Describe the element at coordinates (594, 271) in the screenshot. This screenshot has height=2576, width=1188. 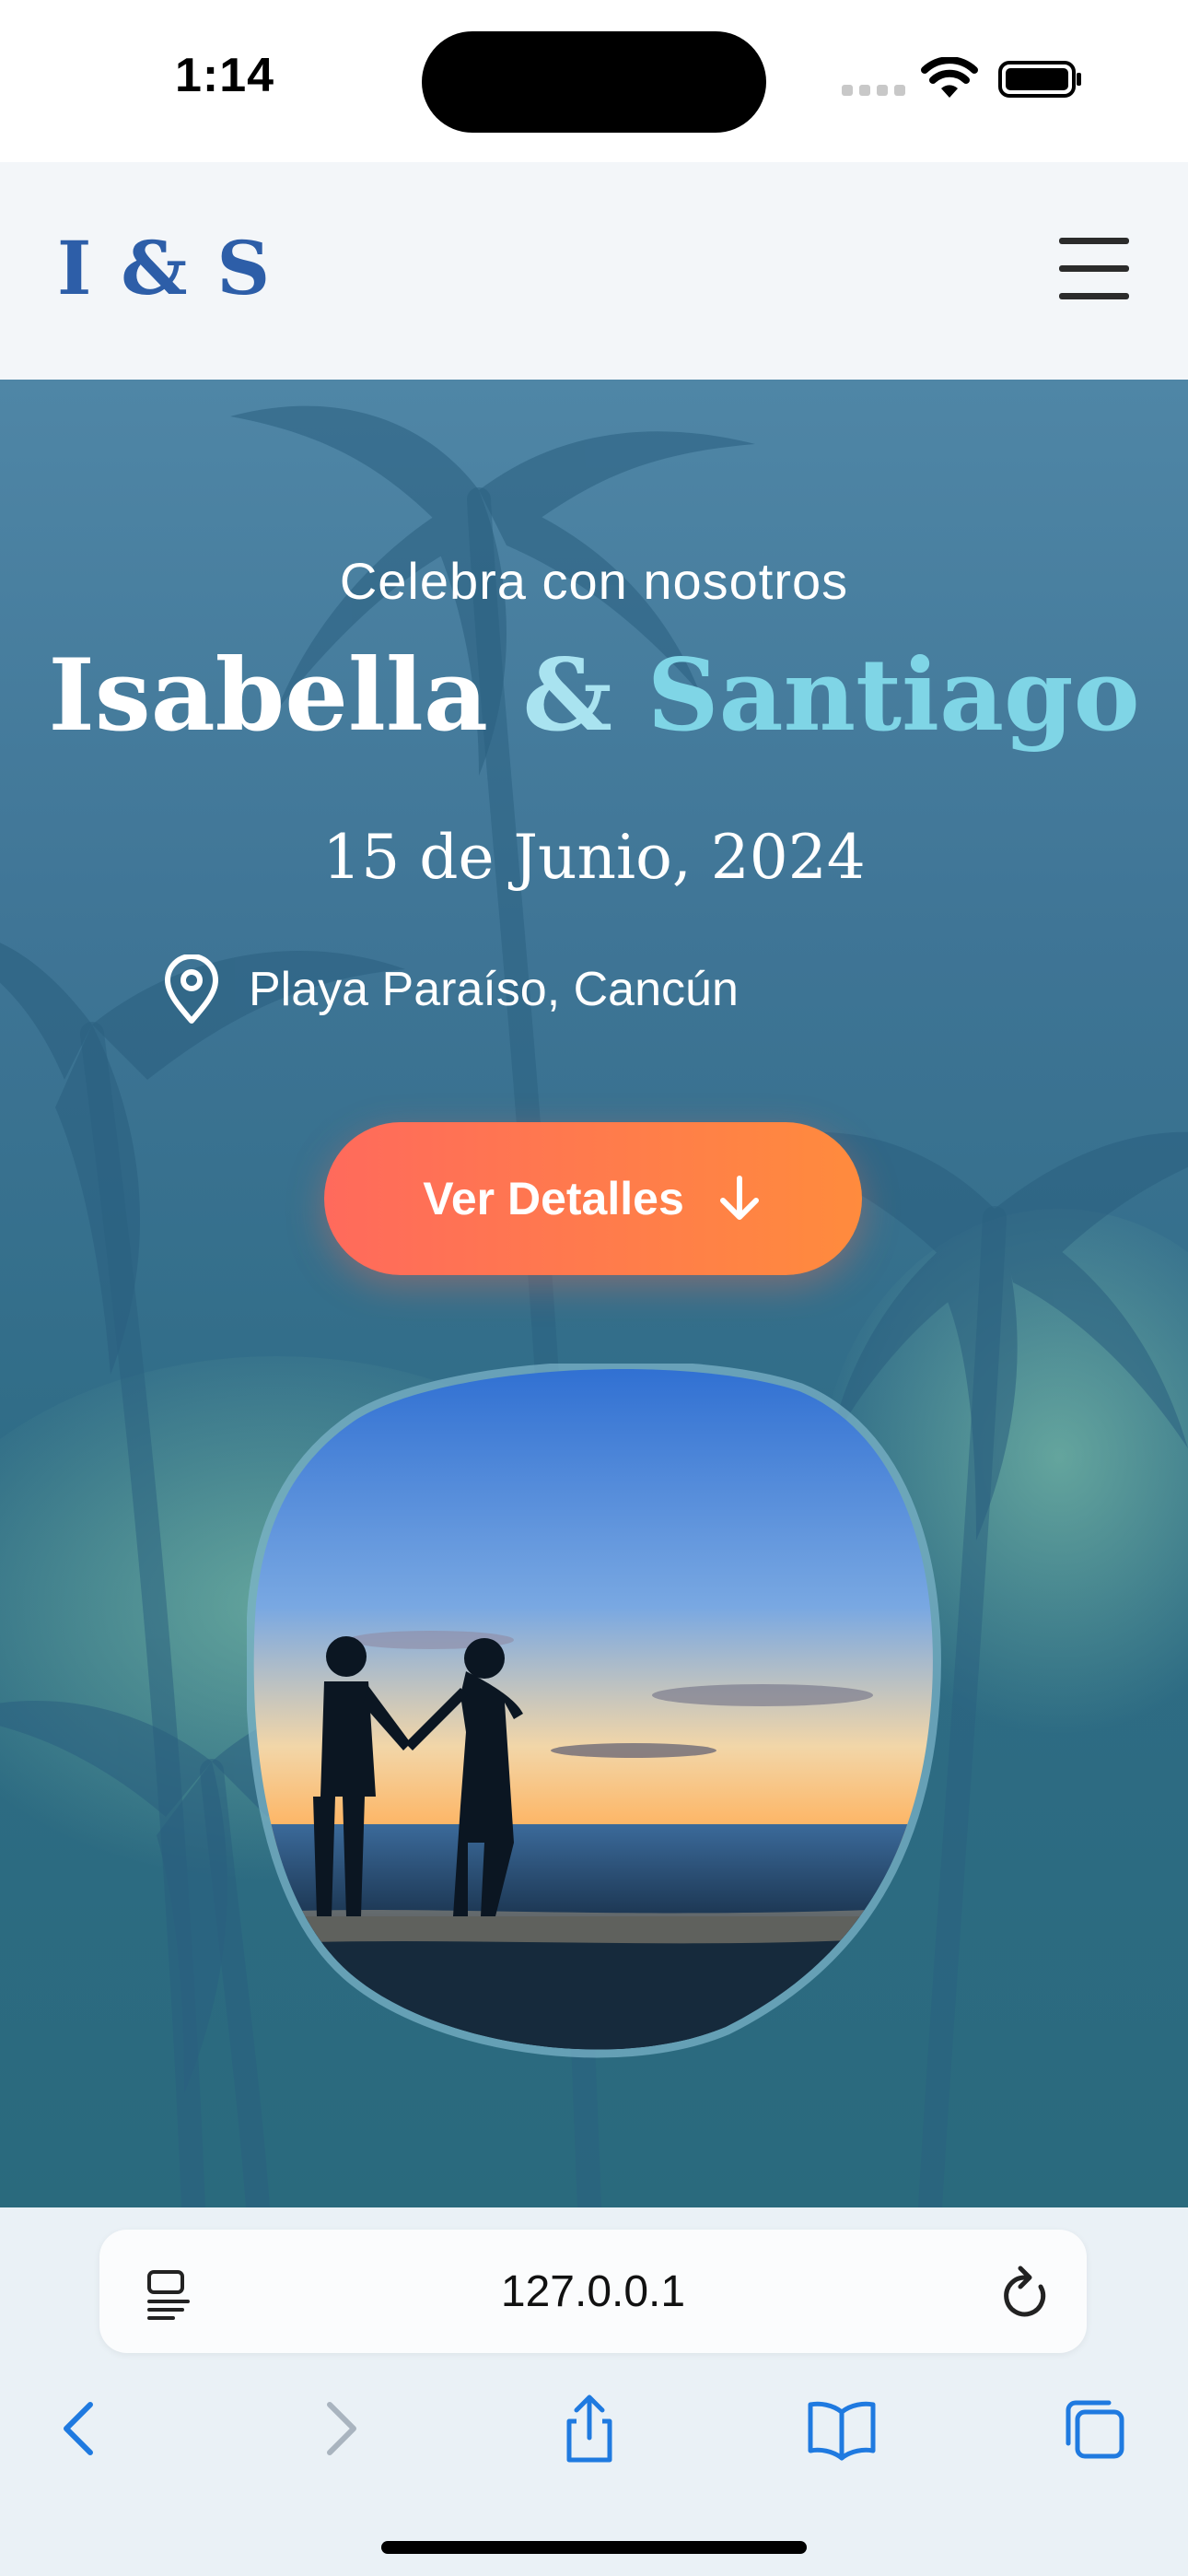
I see `site-header: I & S` at that location.